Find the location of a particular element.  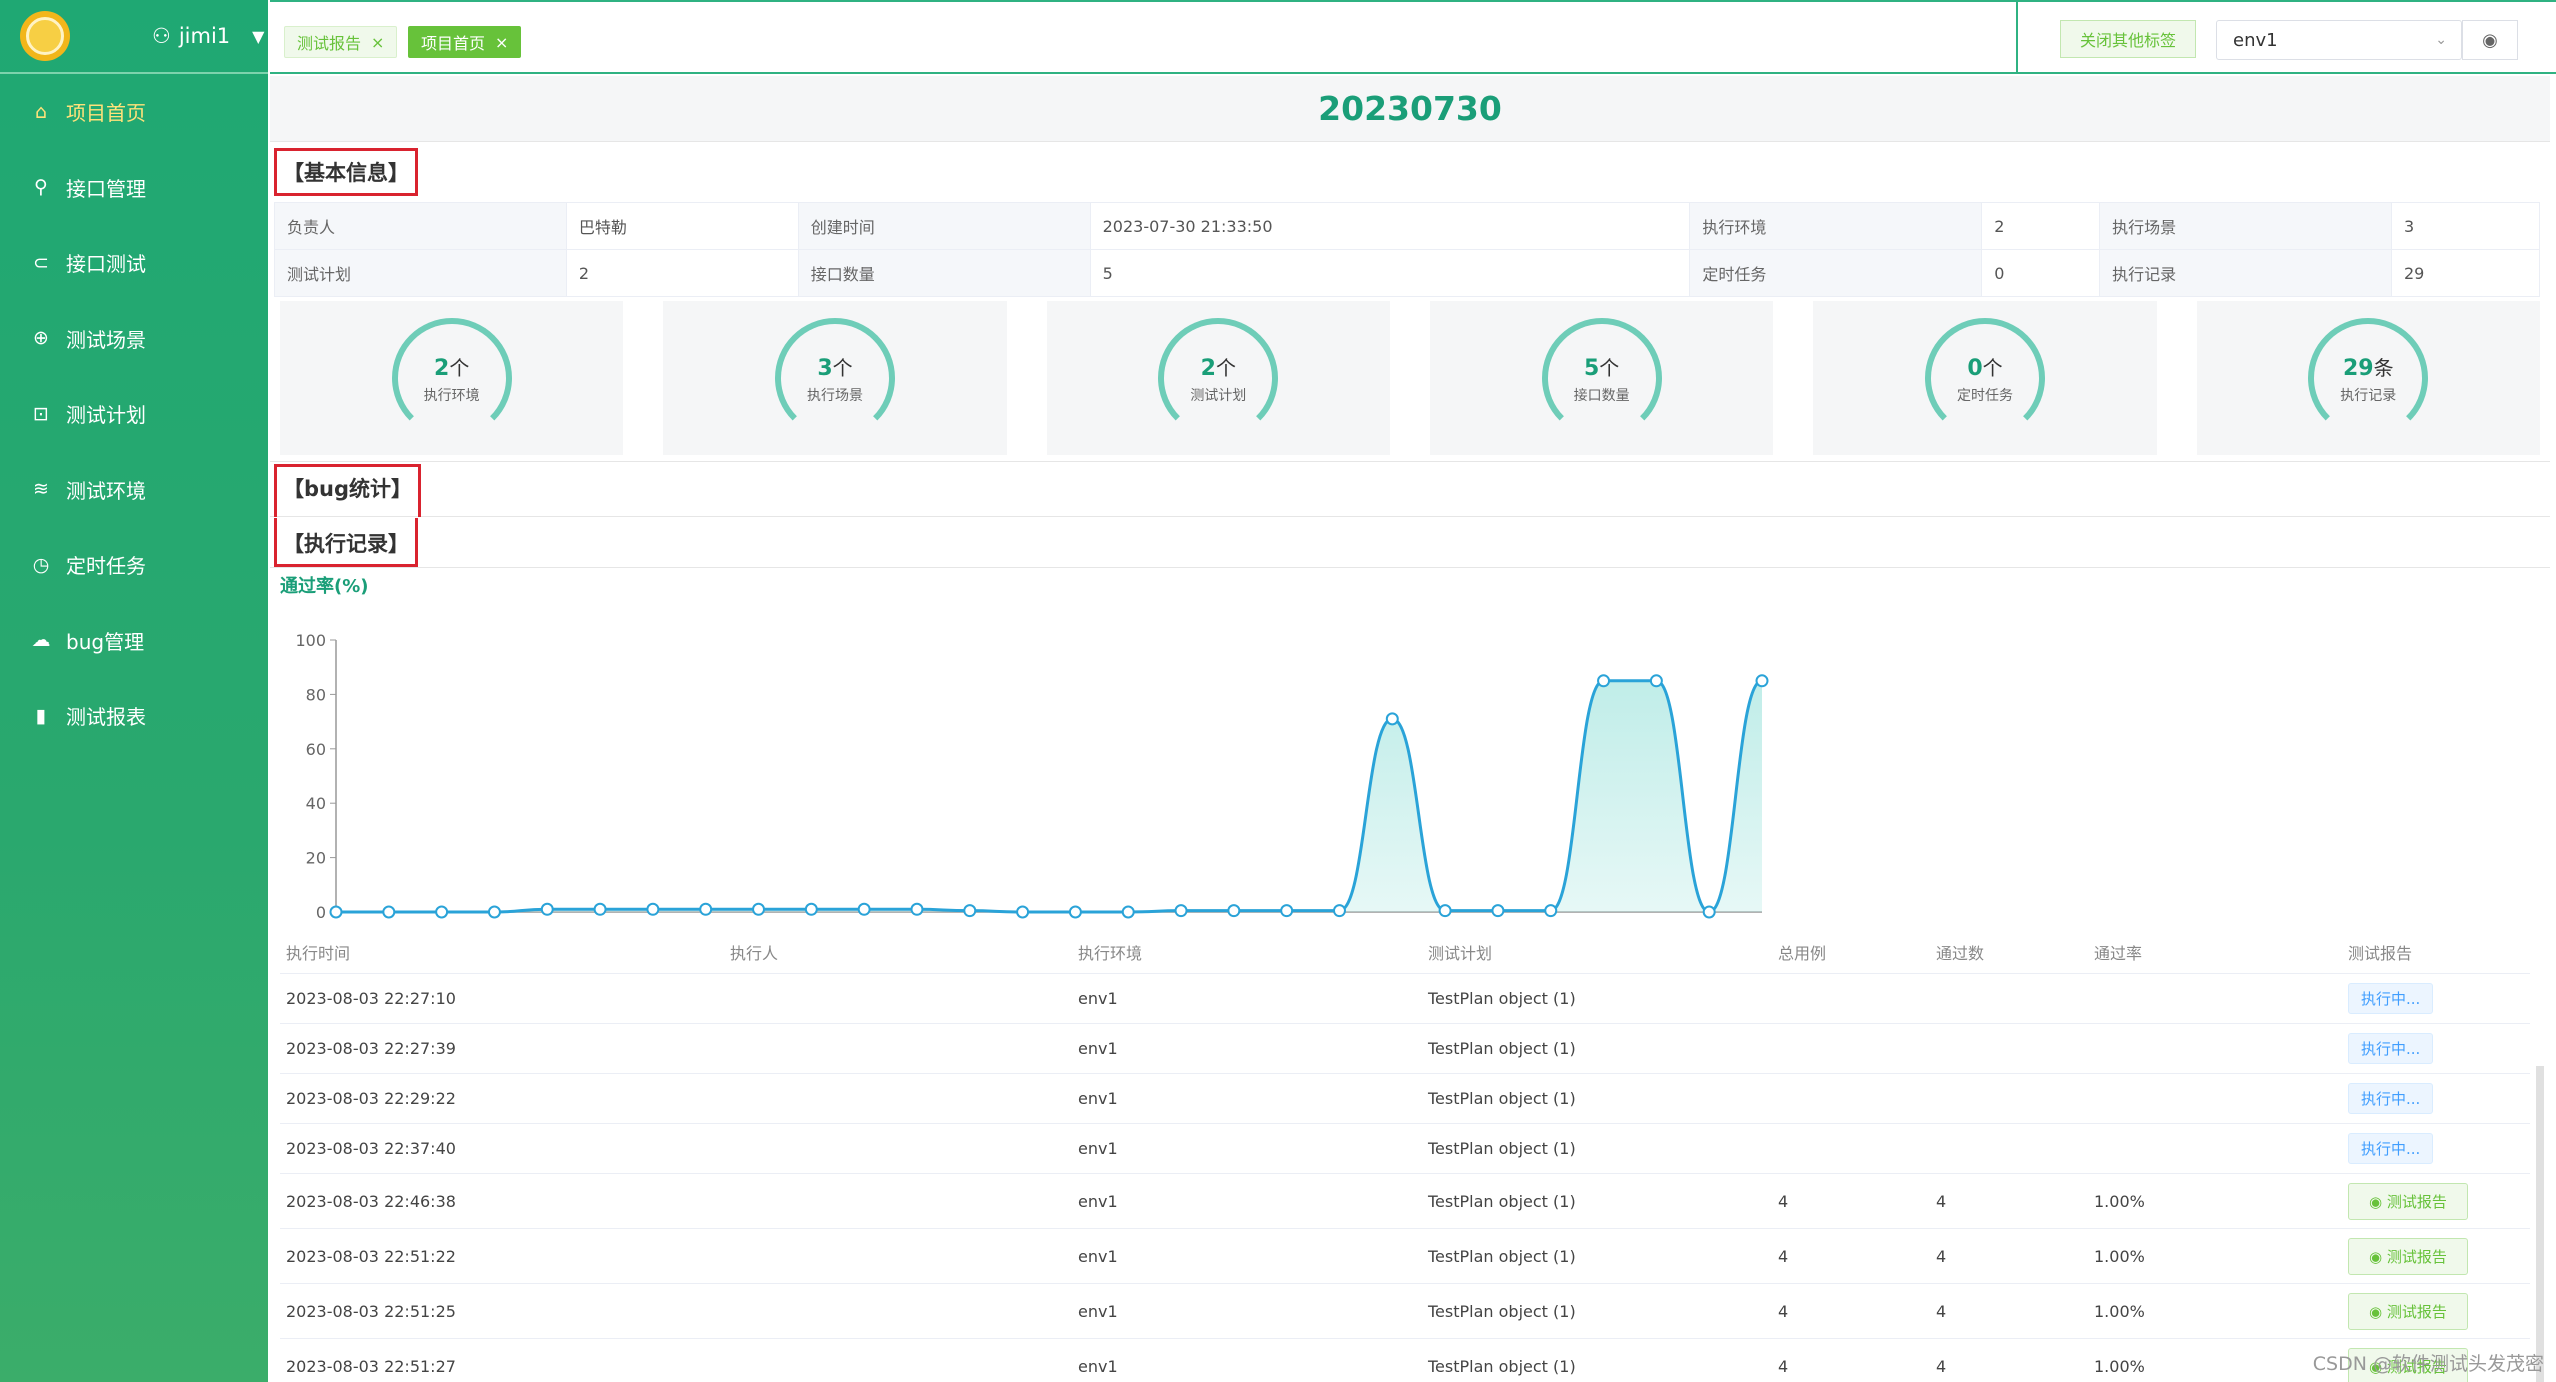

tab-project-home: 项目首页 × is located at coordinates (465, 42).